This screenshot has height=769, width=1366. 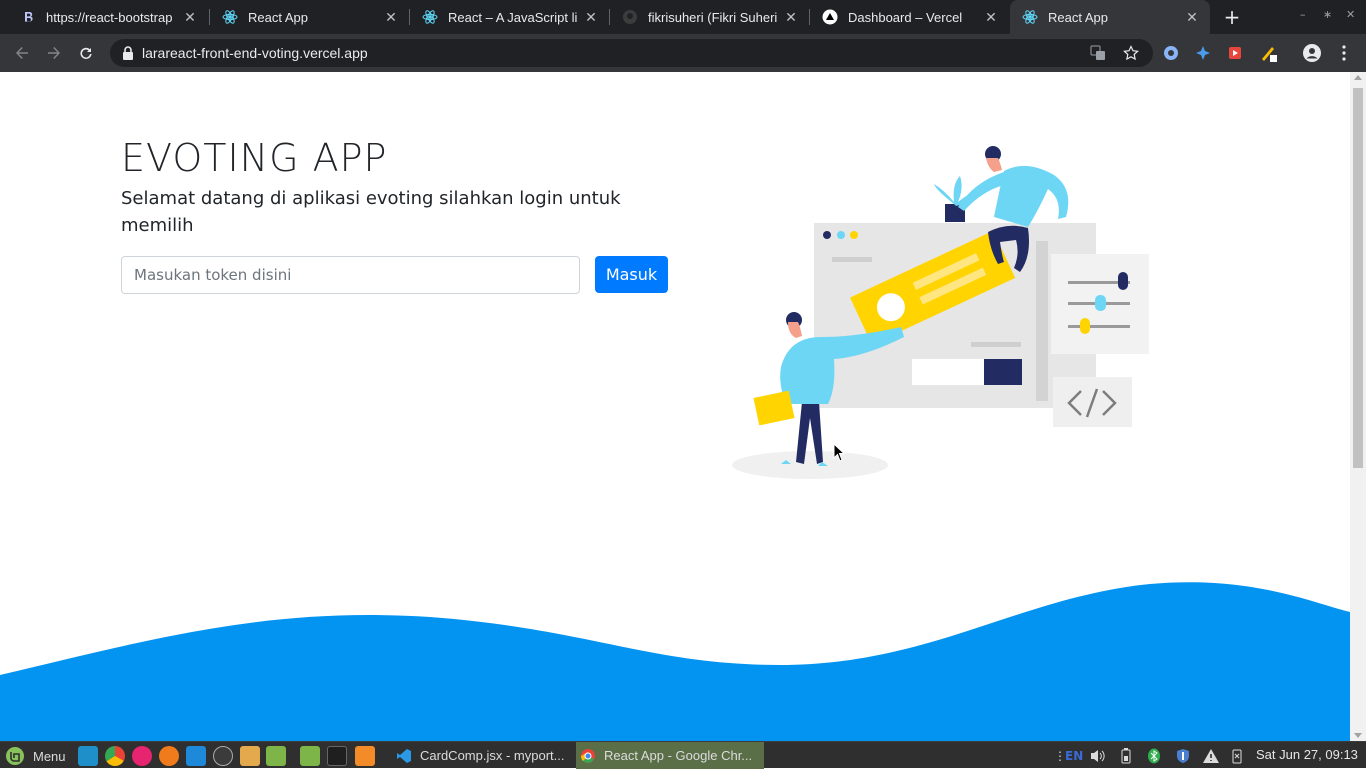 I want to click on voting-illustration, so click(x=940, y=312).